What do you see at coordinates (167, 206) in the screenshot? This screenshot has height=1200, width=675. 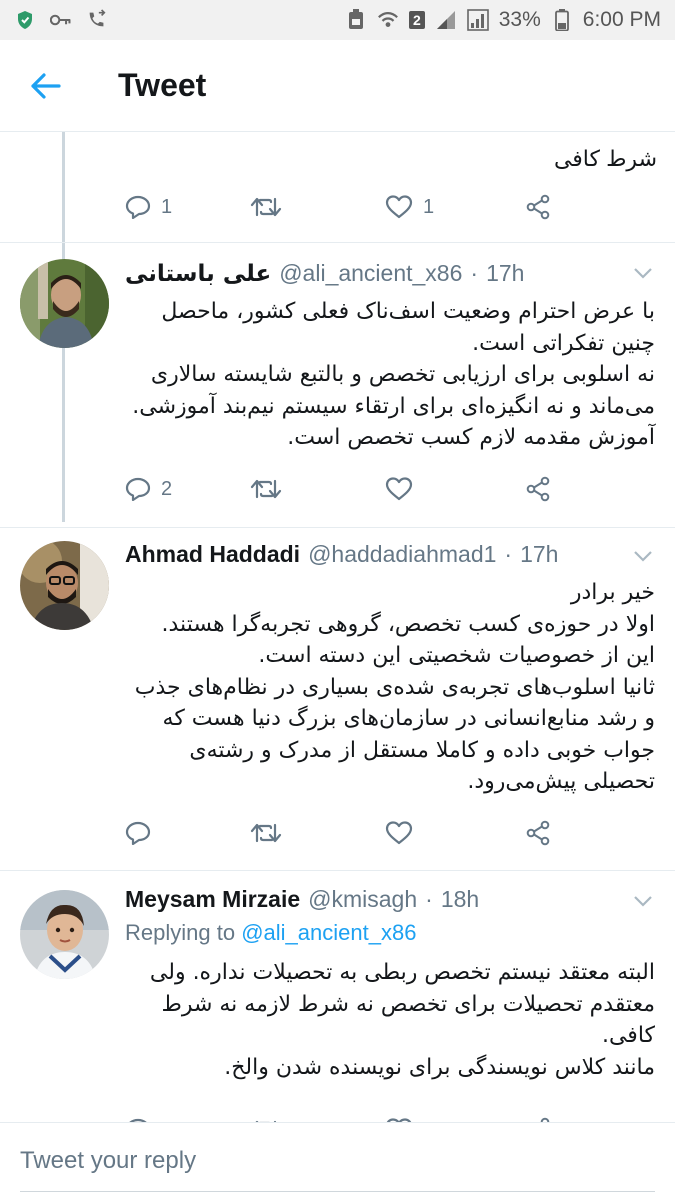 I see `reply-count: 1` at bounding box center [167, 206].